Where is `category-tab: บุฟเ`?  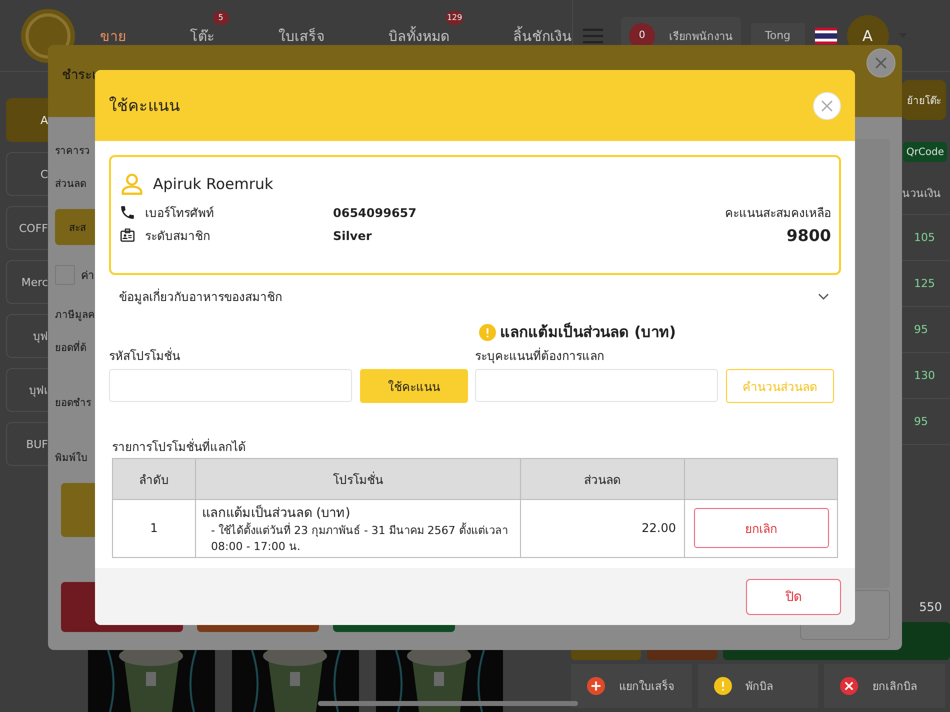
category-tab: บุฟเ is located at coordinates (27, 390).